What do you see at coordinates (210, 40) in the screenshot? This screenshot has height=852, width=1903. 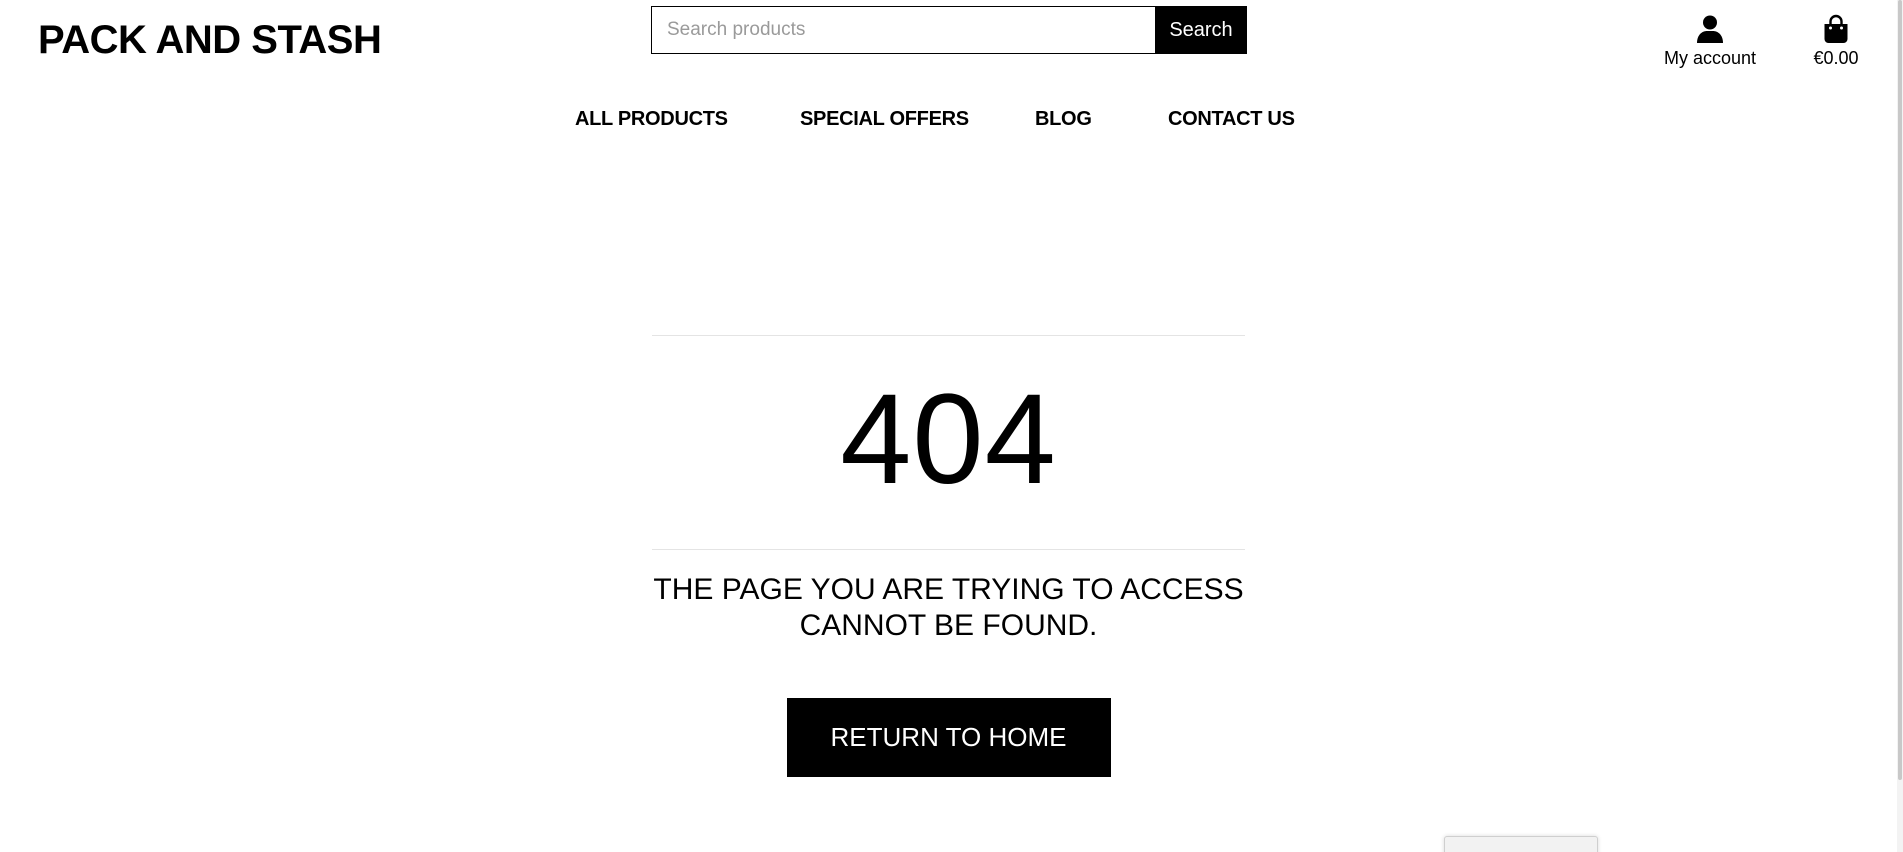 I see `site-logo: PACK AND STASH` at bounding box center [210, 40].